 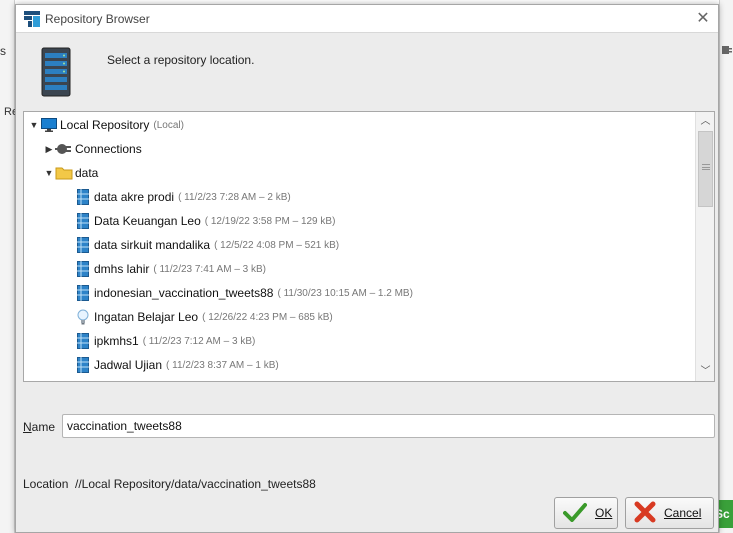 I want to click on dialog-title: Repository Browser, so click(x=97, y=19).